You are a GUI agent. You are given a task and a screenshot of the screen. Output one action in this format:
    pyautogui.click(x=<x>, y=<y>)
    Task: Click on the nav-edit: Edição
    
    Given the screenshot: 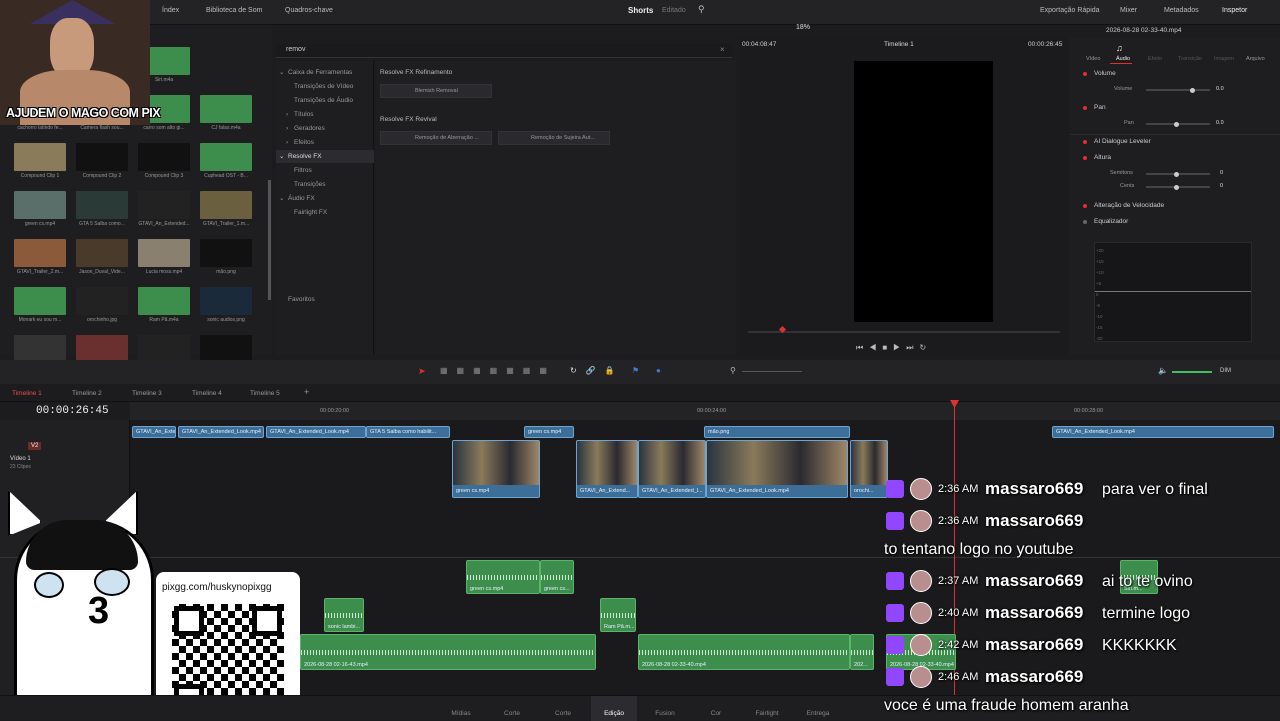 What is the action you would take?
    pyautogui.click(x=614, y=713)
    